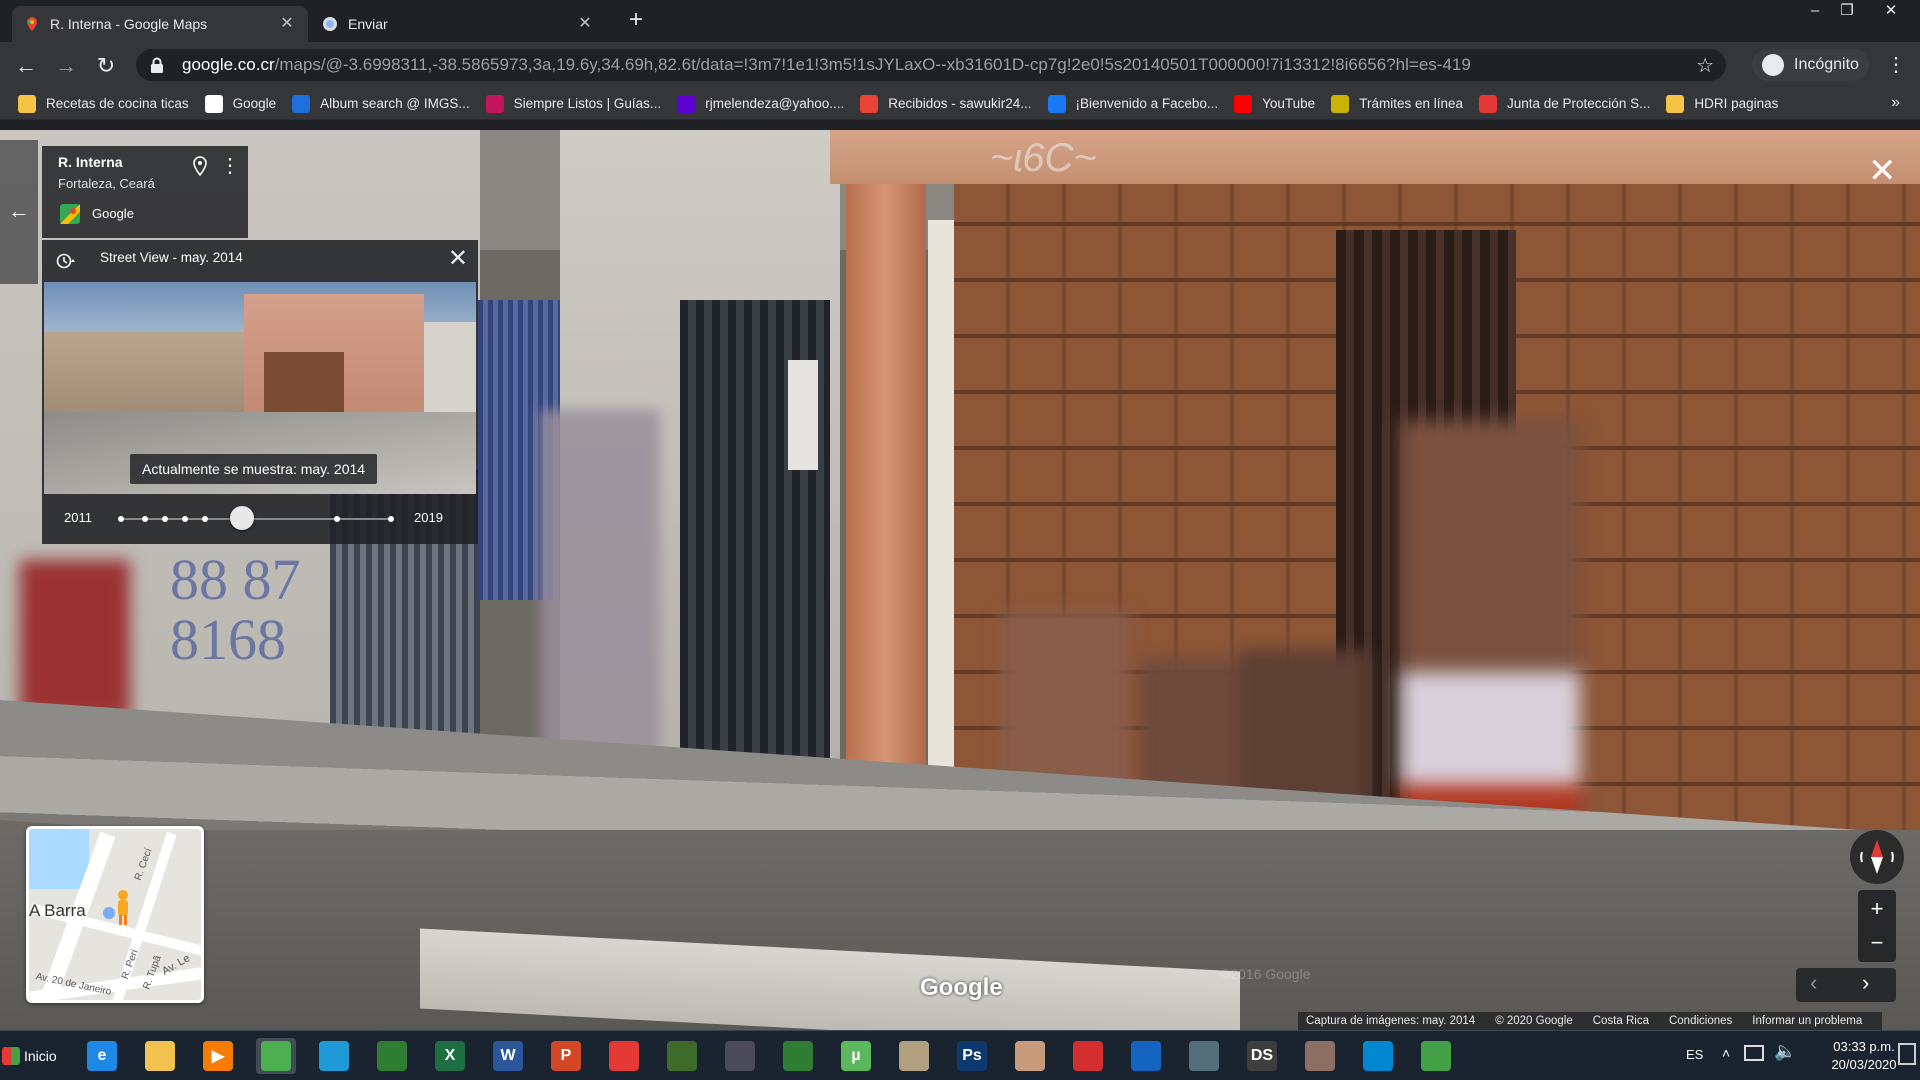 The height and width of the screenshot is (1080, 1920). What do you see at coordinates (1847, 11) in the screenshot?
I see `restore-button: ❐` at bounding box center [1847, 11].